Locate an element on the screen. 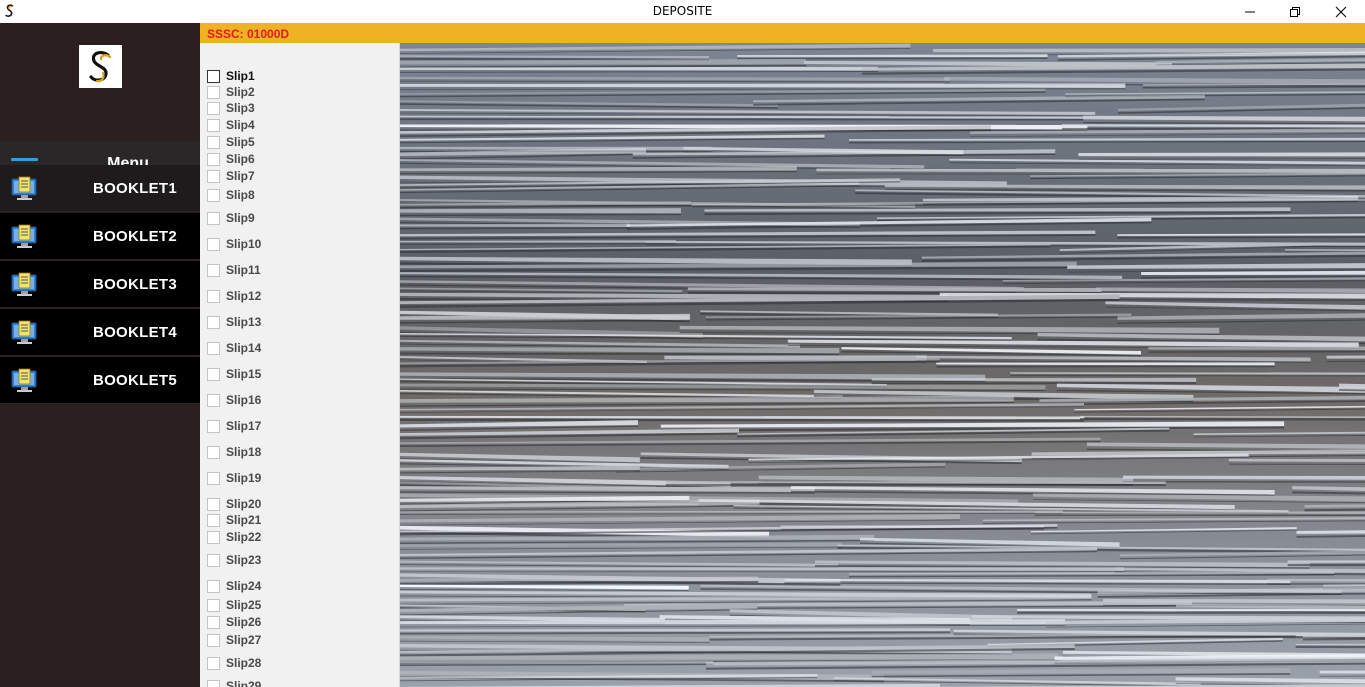  sssc-header-bar: SSSC: 01000D is located at coordinates (782, 33).